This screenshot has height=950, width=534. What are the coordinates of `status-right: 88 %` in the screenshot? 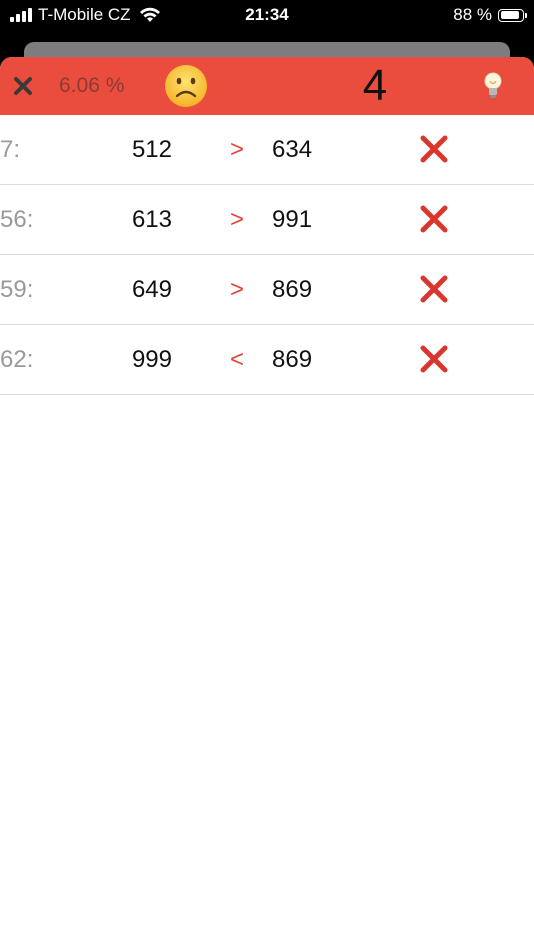 It's located at (490, 15).